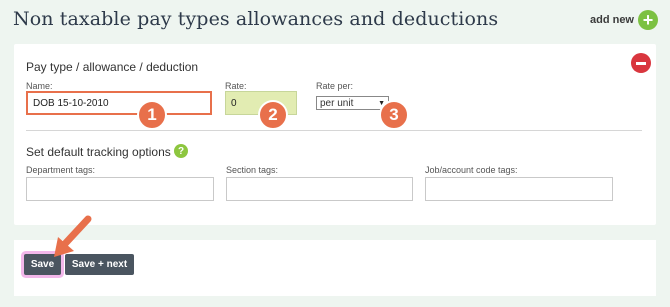 The image size is (670, 307). Describe the element at coordinates (120, 189) in the screenshot. I see `department-tags-input` at that location.